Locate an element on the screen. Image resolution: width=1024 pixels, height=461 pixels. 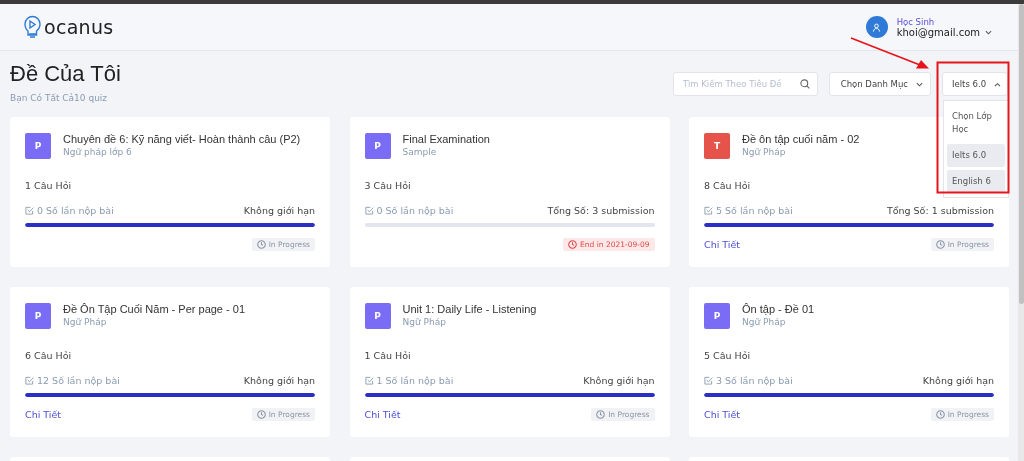
class-option: Chọn Lớp Học is located at coordinates (976, 123).